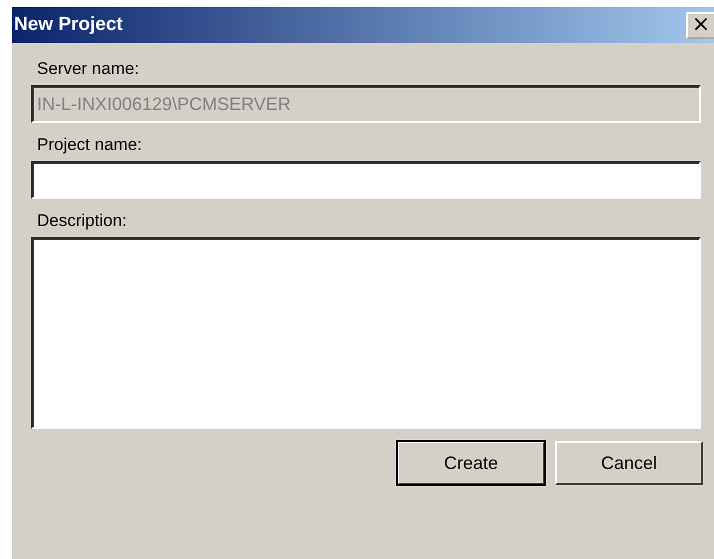 The width and height of the screenshot is (714, 559). I want to click on input-field, so click(366, 180).